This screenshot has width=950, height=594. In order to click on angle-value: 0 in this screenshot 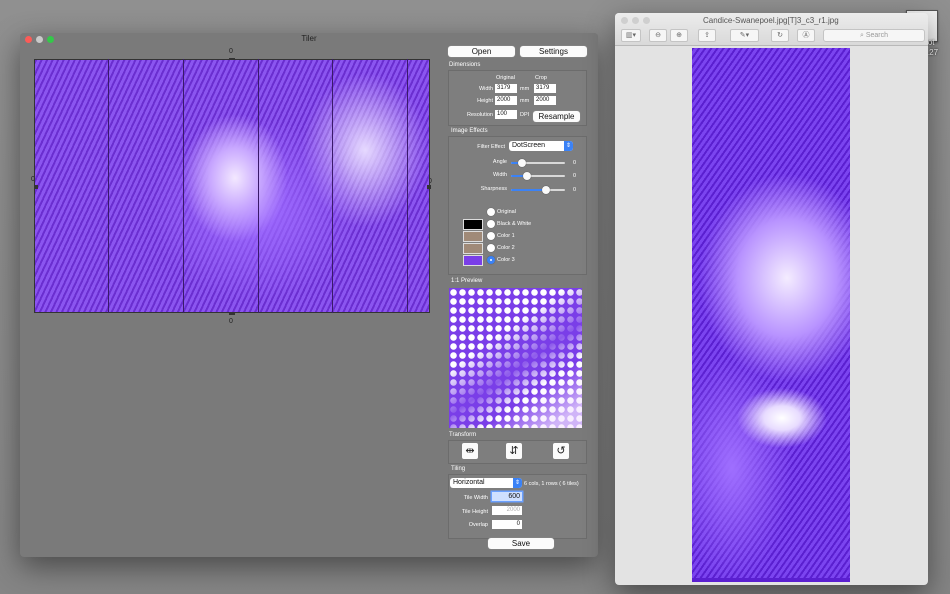, I will do `click(575, 163)`.